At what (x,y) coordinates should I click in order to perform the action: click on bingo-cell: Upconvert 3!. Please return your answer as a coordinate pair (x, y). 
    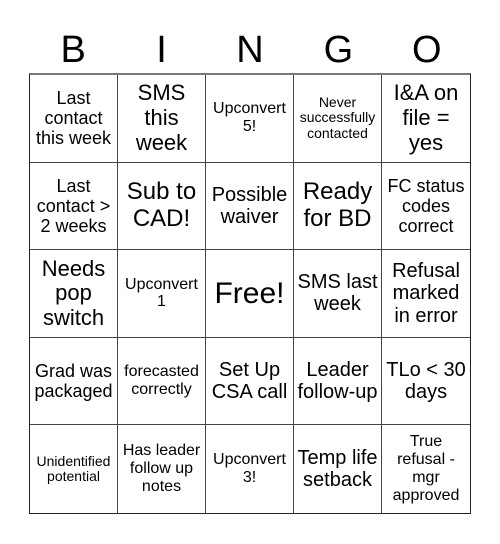
    Looking at the image, I should click on (250, 469).